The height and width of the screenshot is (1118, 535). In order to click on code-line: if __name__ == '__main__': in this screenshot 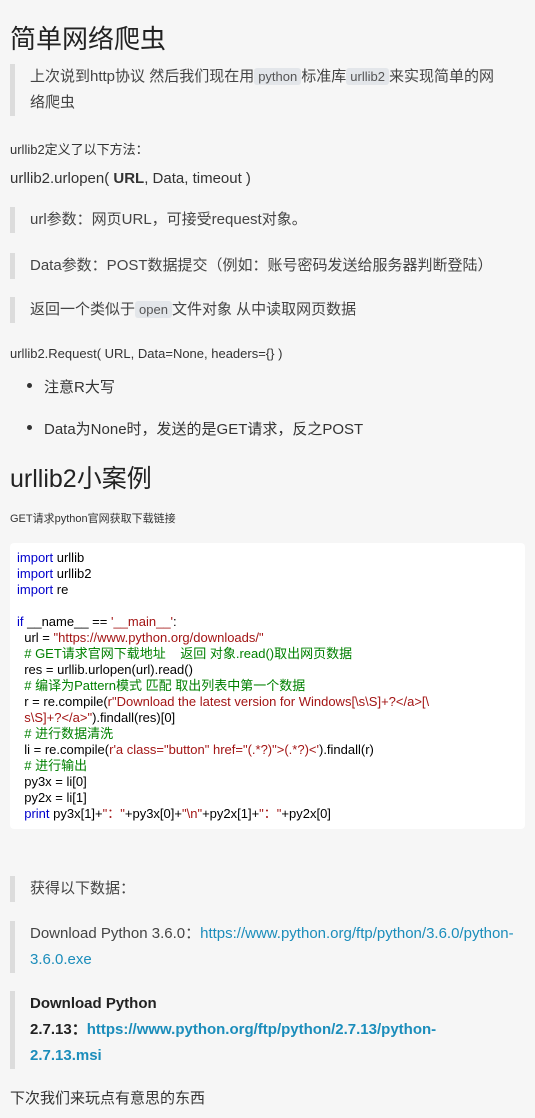, I will do `click(97, 621)`.